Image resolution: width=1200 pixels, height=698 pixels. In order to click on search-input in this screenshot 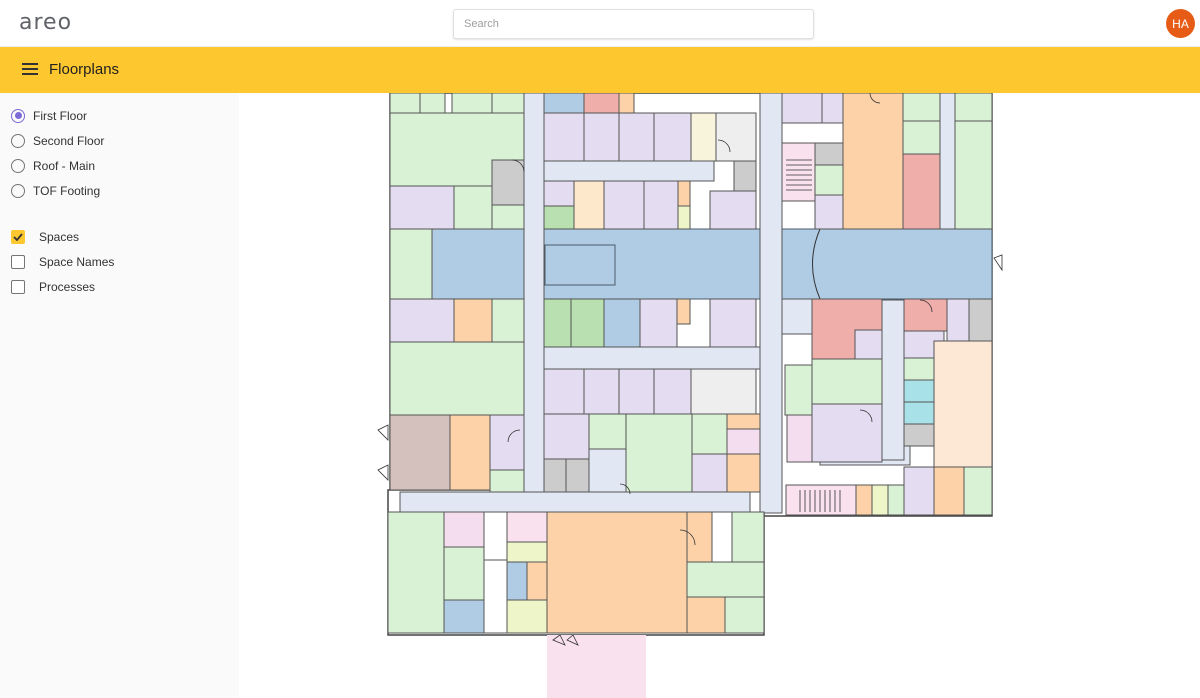, I will do `click(633, 24)`.